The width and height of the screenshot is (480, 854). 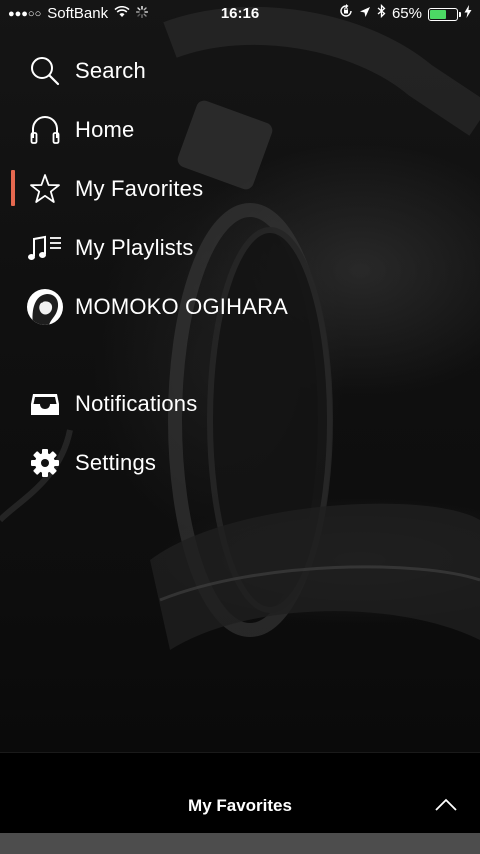 What do you see at coordinates (45, 463) in the screenshot?
I see `gear-icon` at bounding box center [45, 463].